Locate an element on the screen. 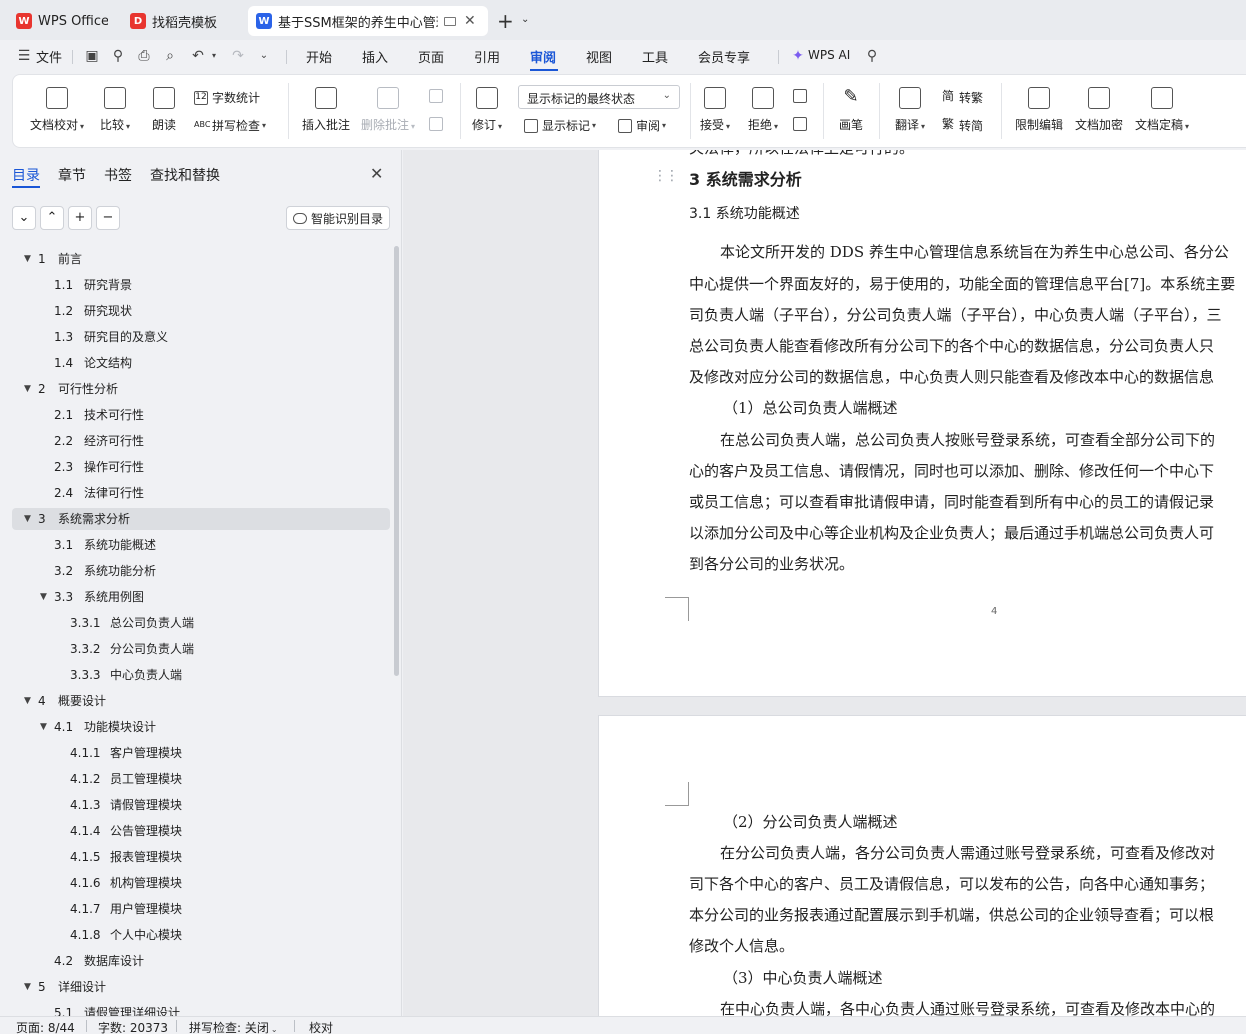 This screenshot has width=1246, height=1034. tab-bookmarks: 书签 is located at coordinates (118, 175).